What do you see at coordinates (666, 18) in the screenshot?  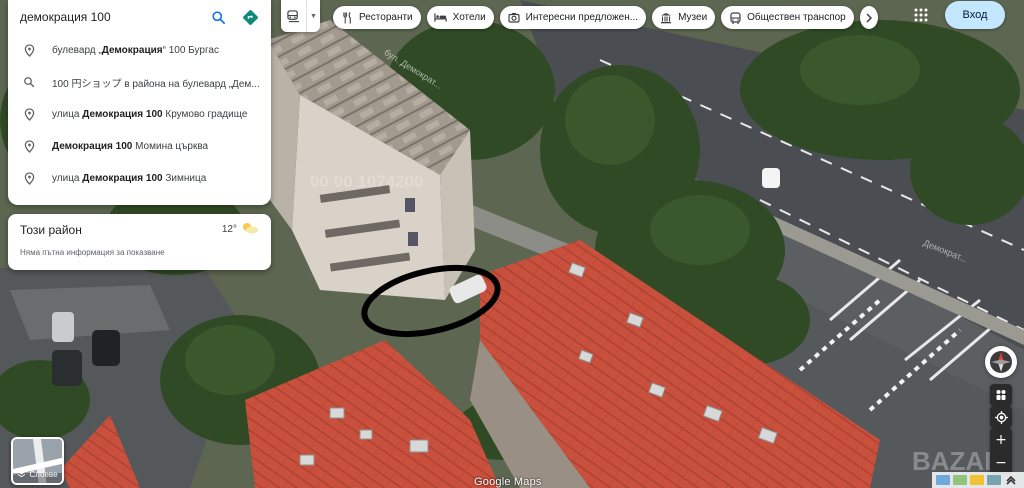 I see `museum-icon` at bounding box center [666, 18].